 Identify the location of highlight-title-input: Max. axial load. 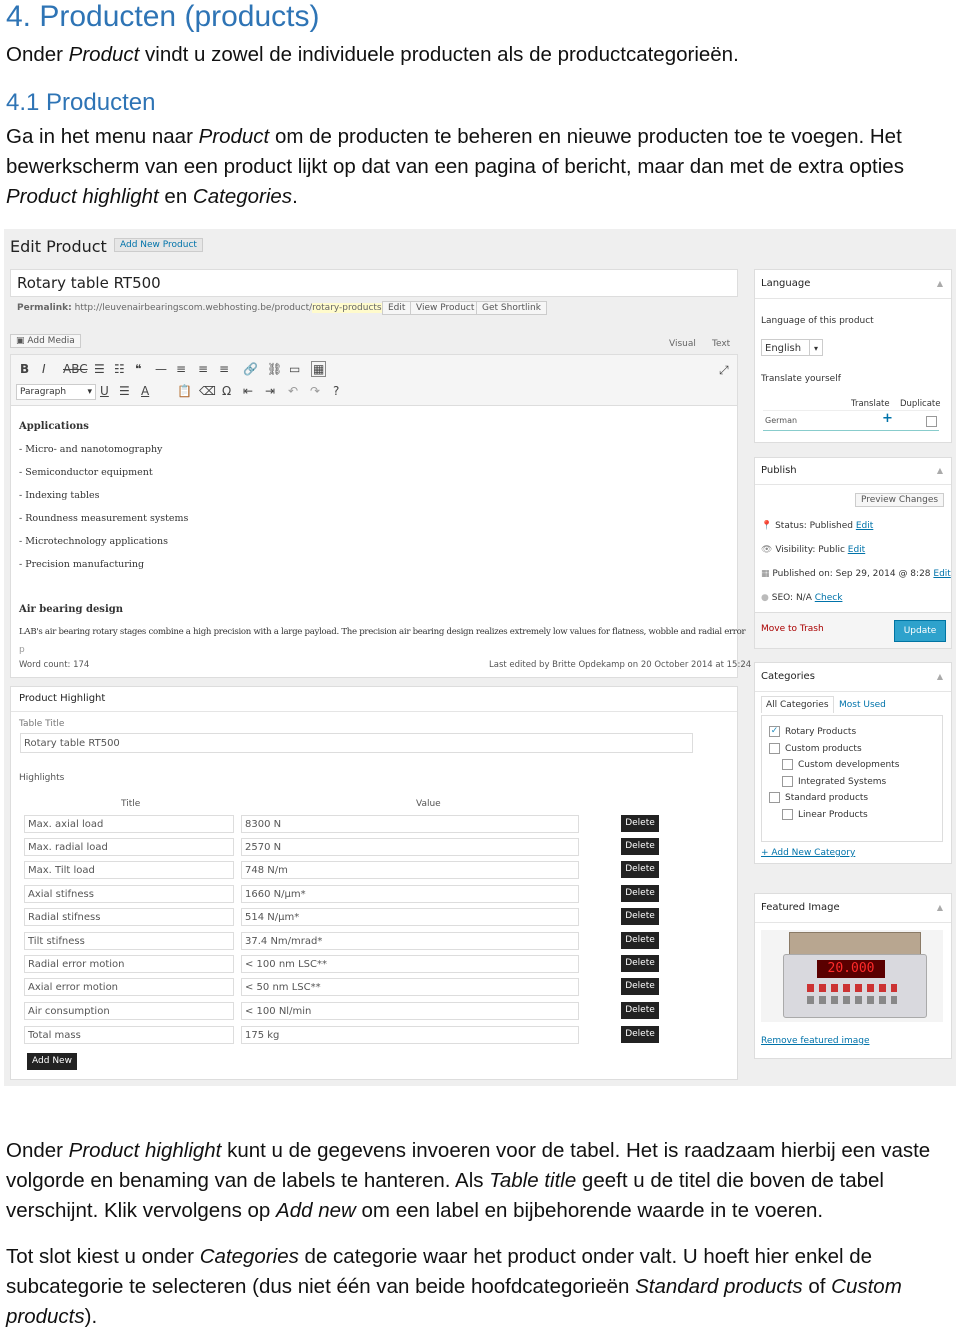
(129, 824).